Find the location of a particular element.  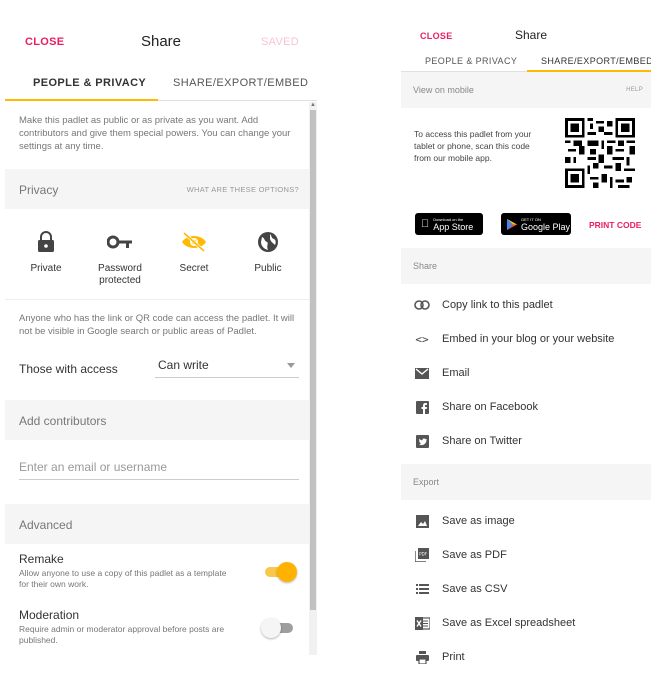

privacy-option-public: Public is located at coordinates (268, 257).